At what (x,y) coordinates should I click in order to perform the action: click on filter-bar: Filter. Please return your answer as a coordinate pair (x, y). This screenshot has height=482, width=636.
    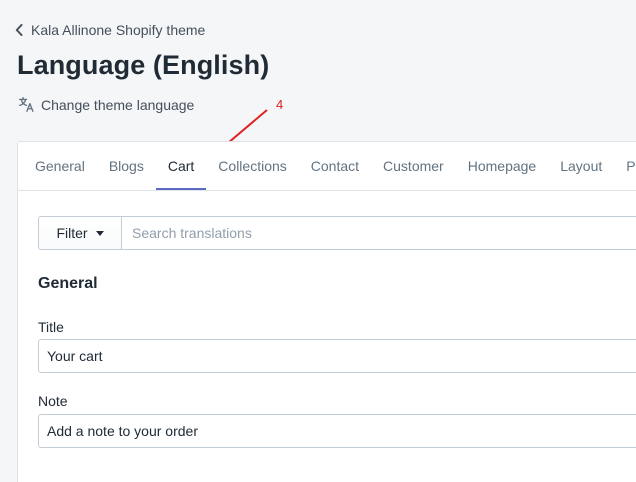
    Looking at the image, I should click on (337, 233).